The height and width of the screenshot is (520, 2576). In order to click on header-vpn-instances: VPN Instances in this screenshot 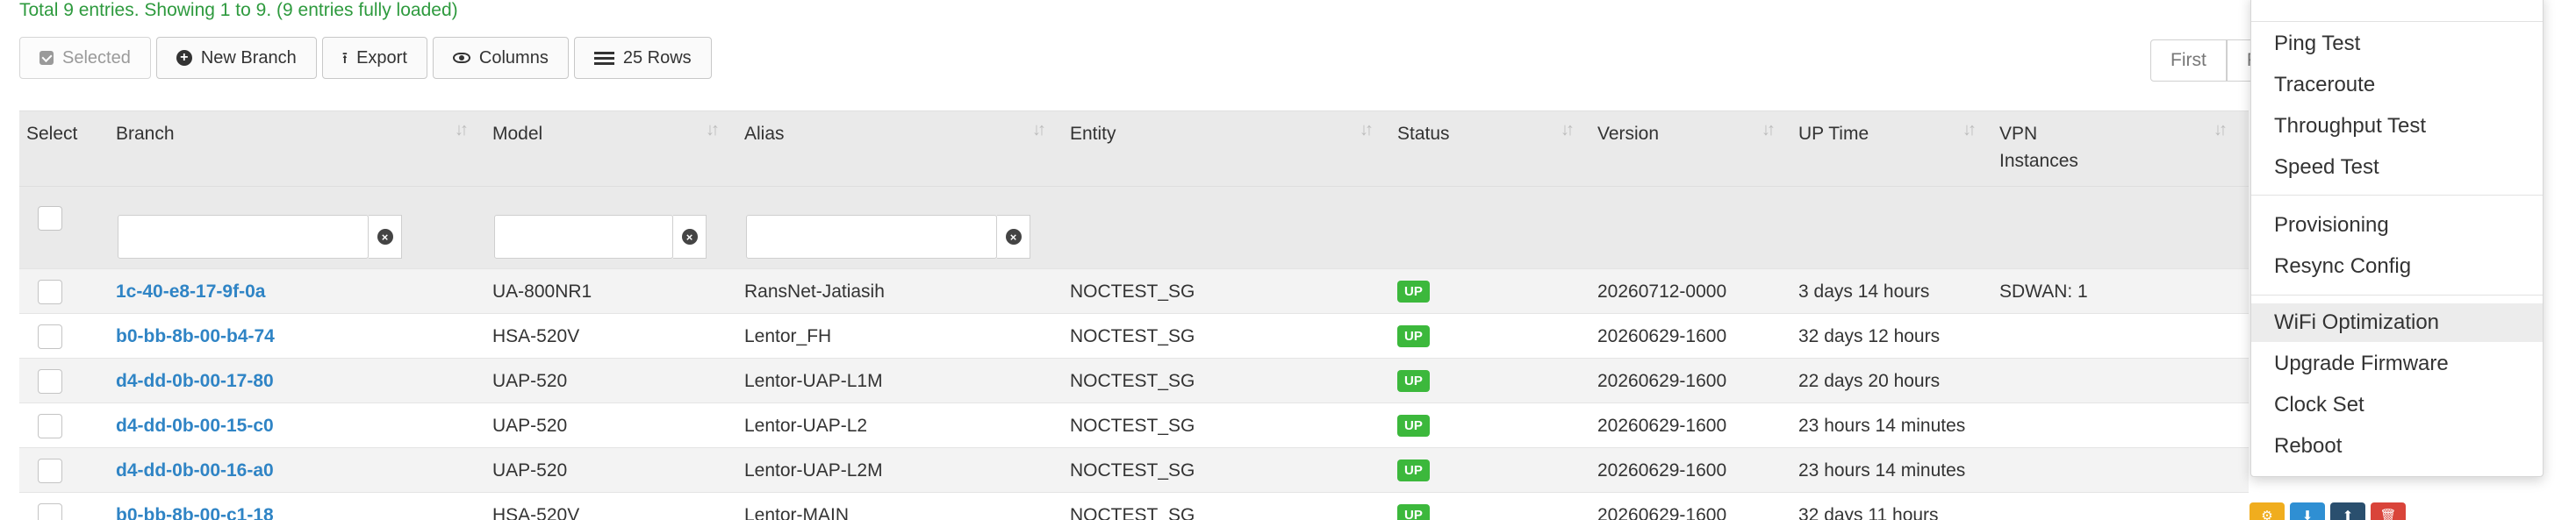, I will do `click(2038, 147)`.